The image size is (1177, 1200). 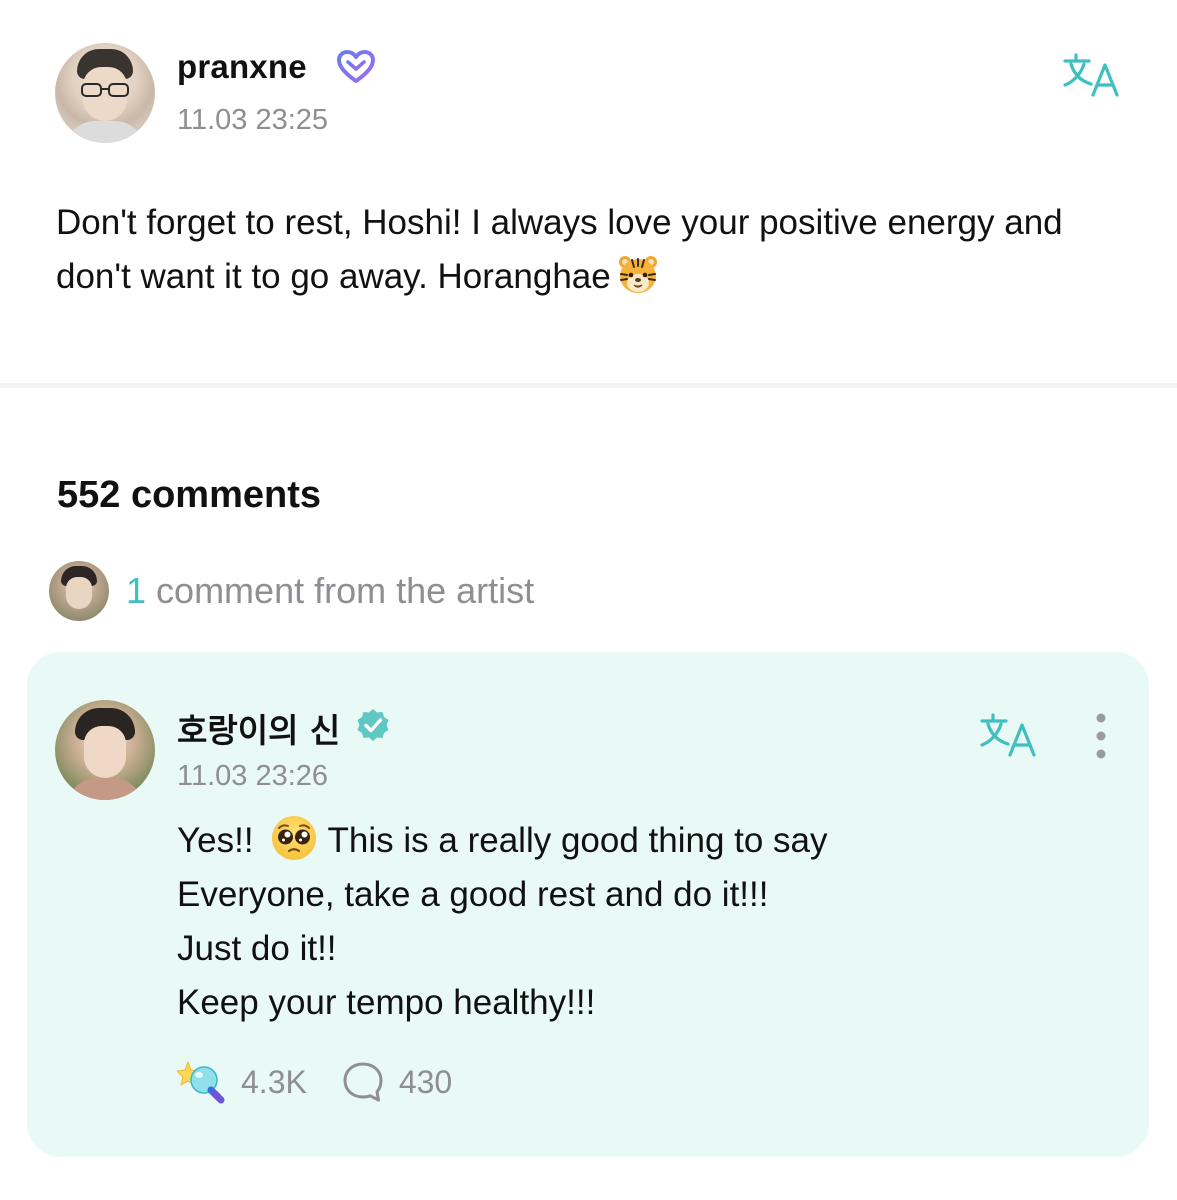 I want to click on post-timestamp: 11.03 23:25, so click(x=253, y=120).